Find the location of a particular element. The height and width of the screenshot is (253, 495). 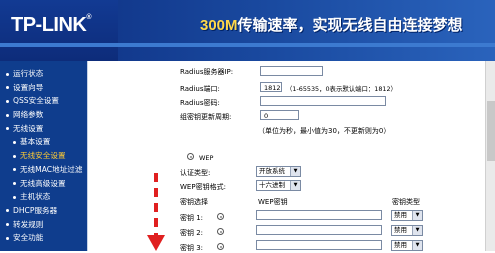

sidebar-item-label: 无线设置 is located at coordinates (28, 128).